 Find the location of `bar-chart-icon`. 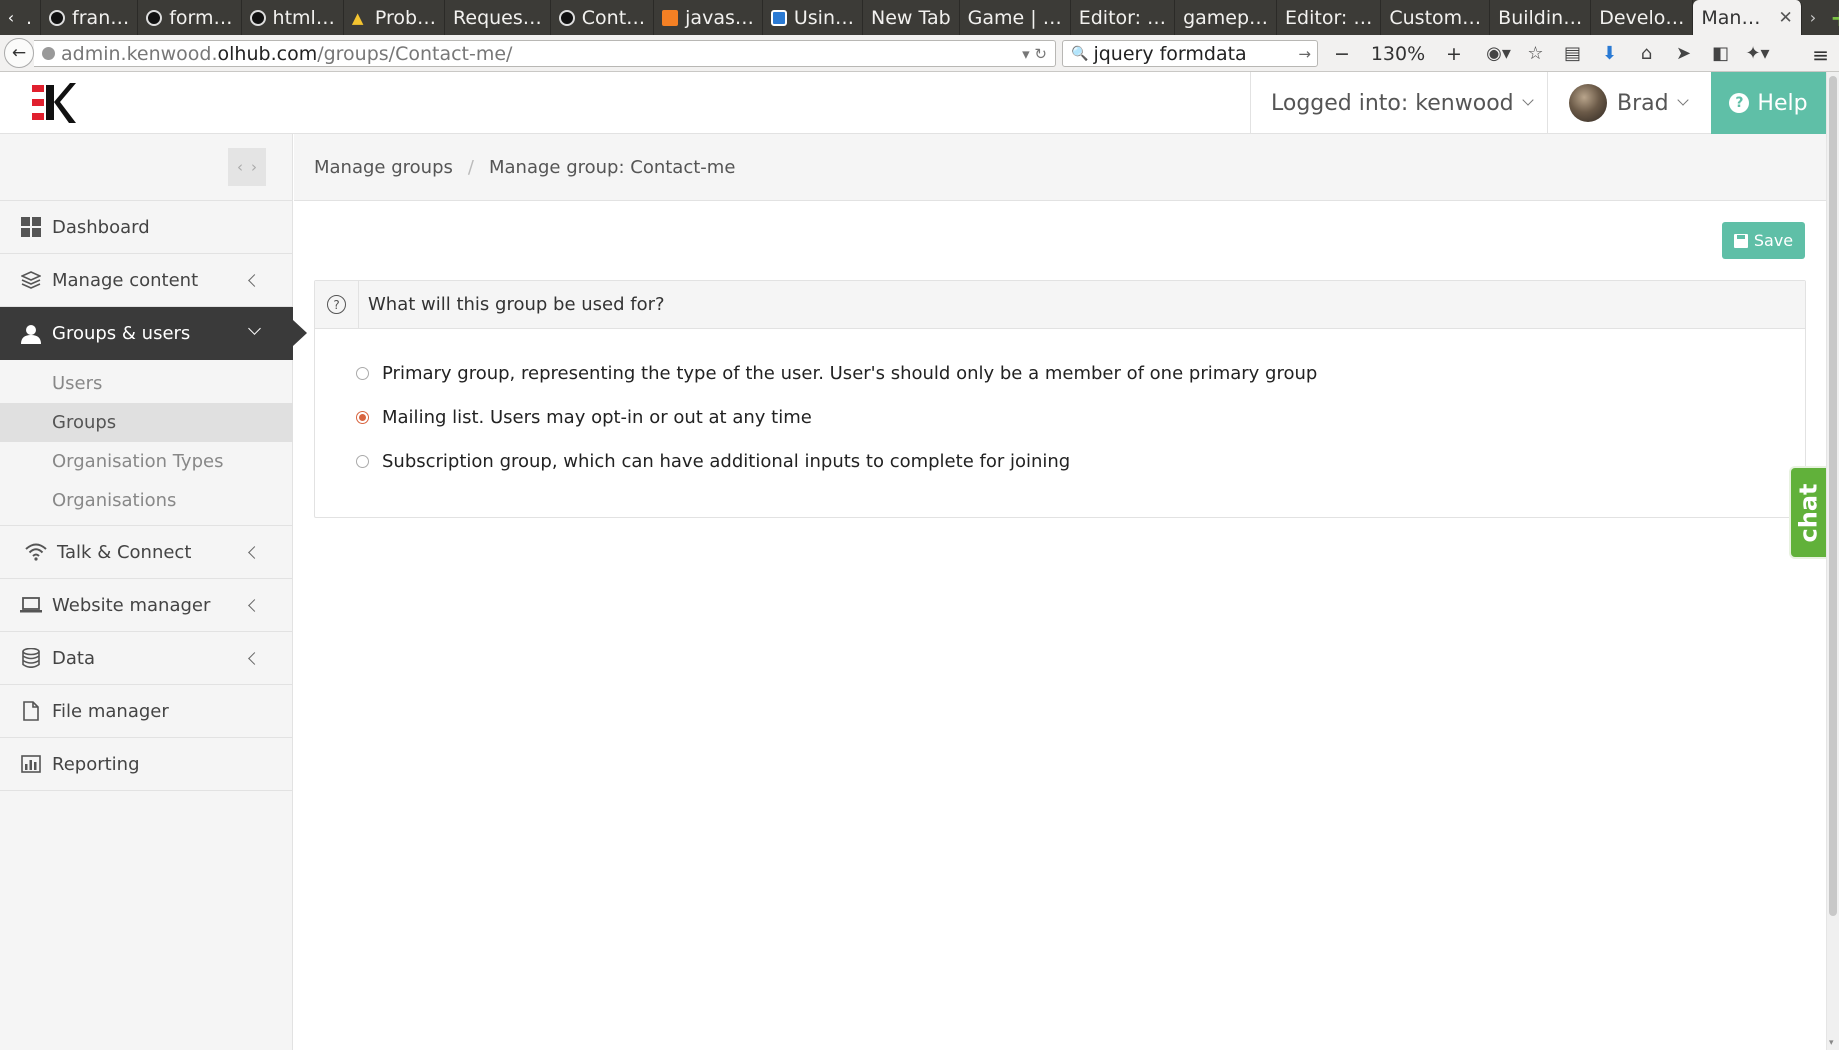

bar-chart-icon is located at coordinates (31, 764).